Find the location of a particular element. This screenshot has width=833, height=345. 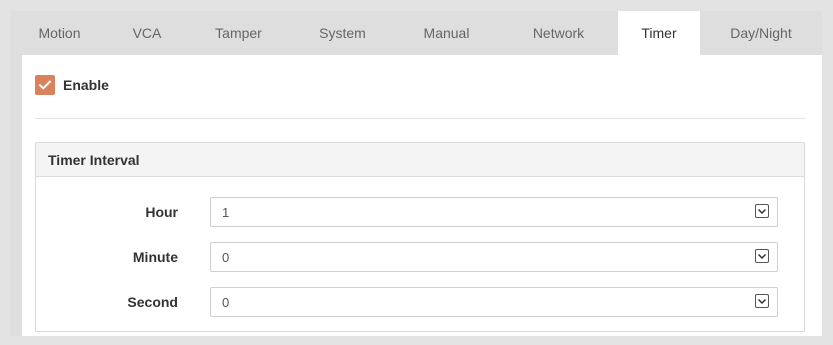

hour-label: Hour is located at coordinates (161, 212).